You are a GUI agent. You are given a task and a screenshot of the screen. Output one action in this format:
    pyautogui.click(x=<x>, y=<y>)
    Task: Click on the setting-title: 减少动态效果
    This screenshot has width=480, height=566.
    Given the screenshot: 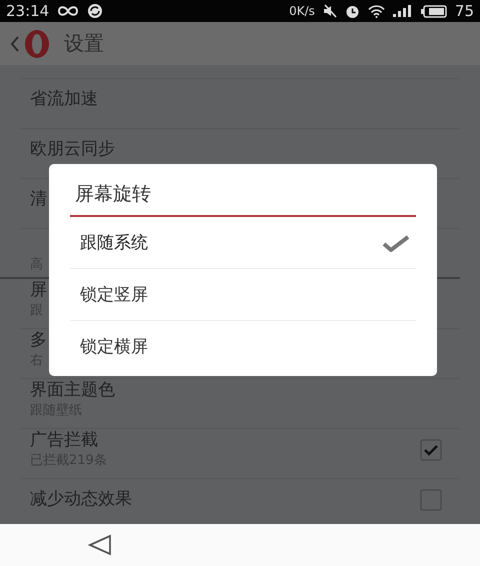 What is the action you would take?
    pyautogui.click(x=81, y=499)
    